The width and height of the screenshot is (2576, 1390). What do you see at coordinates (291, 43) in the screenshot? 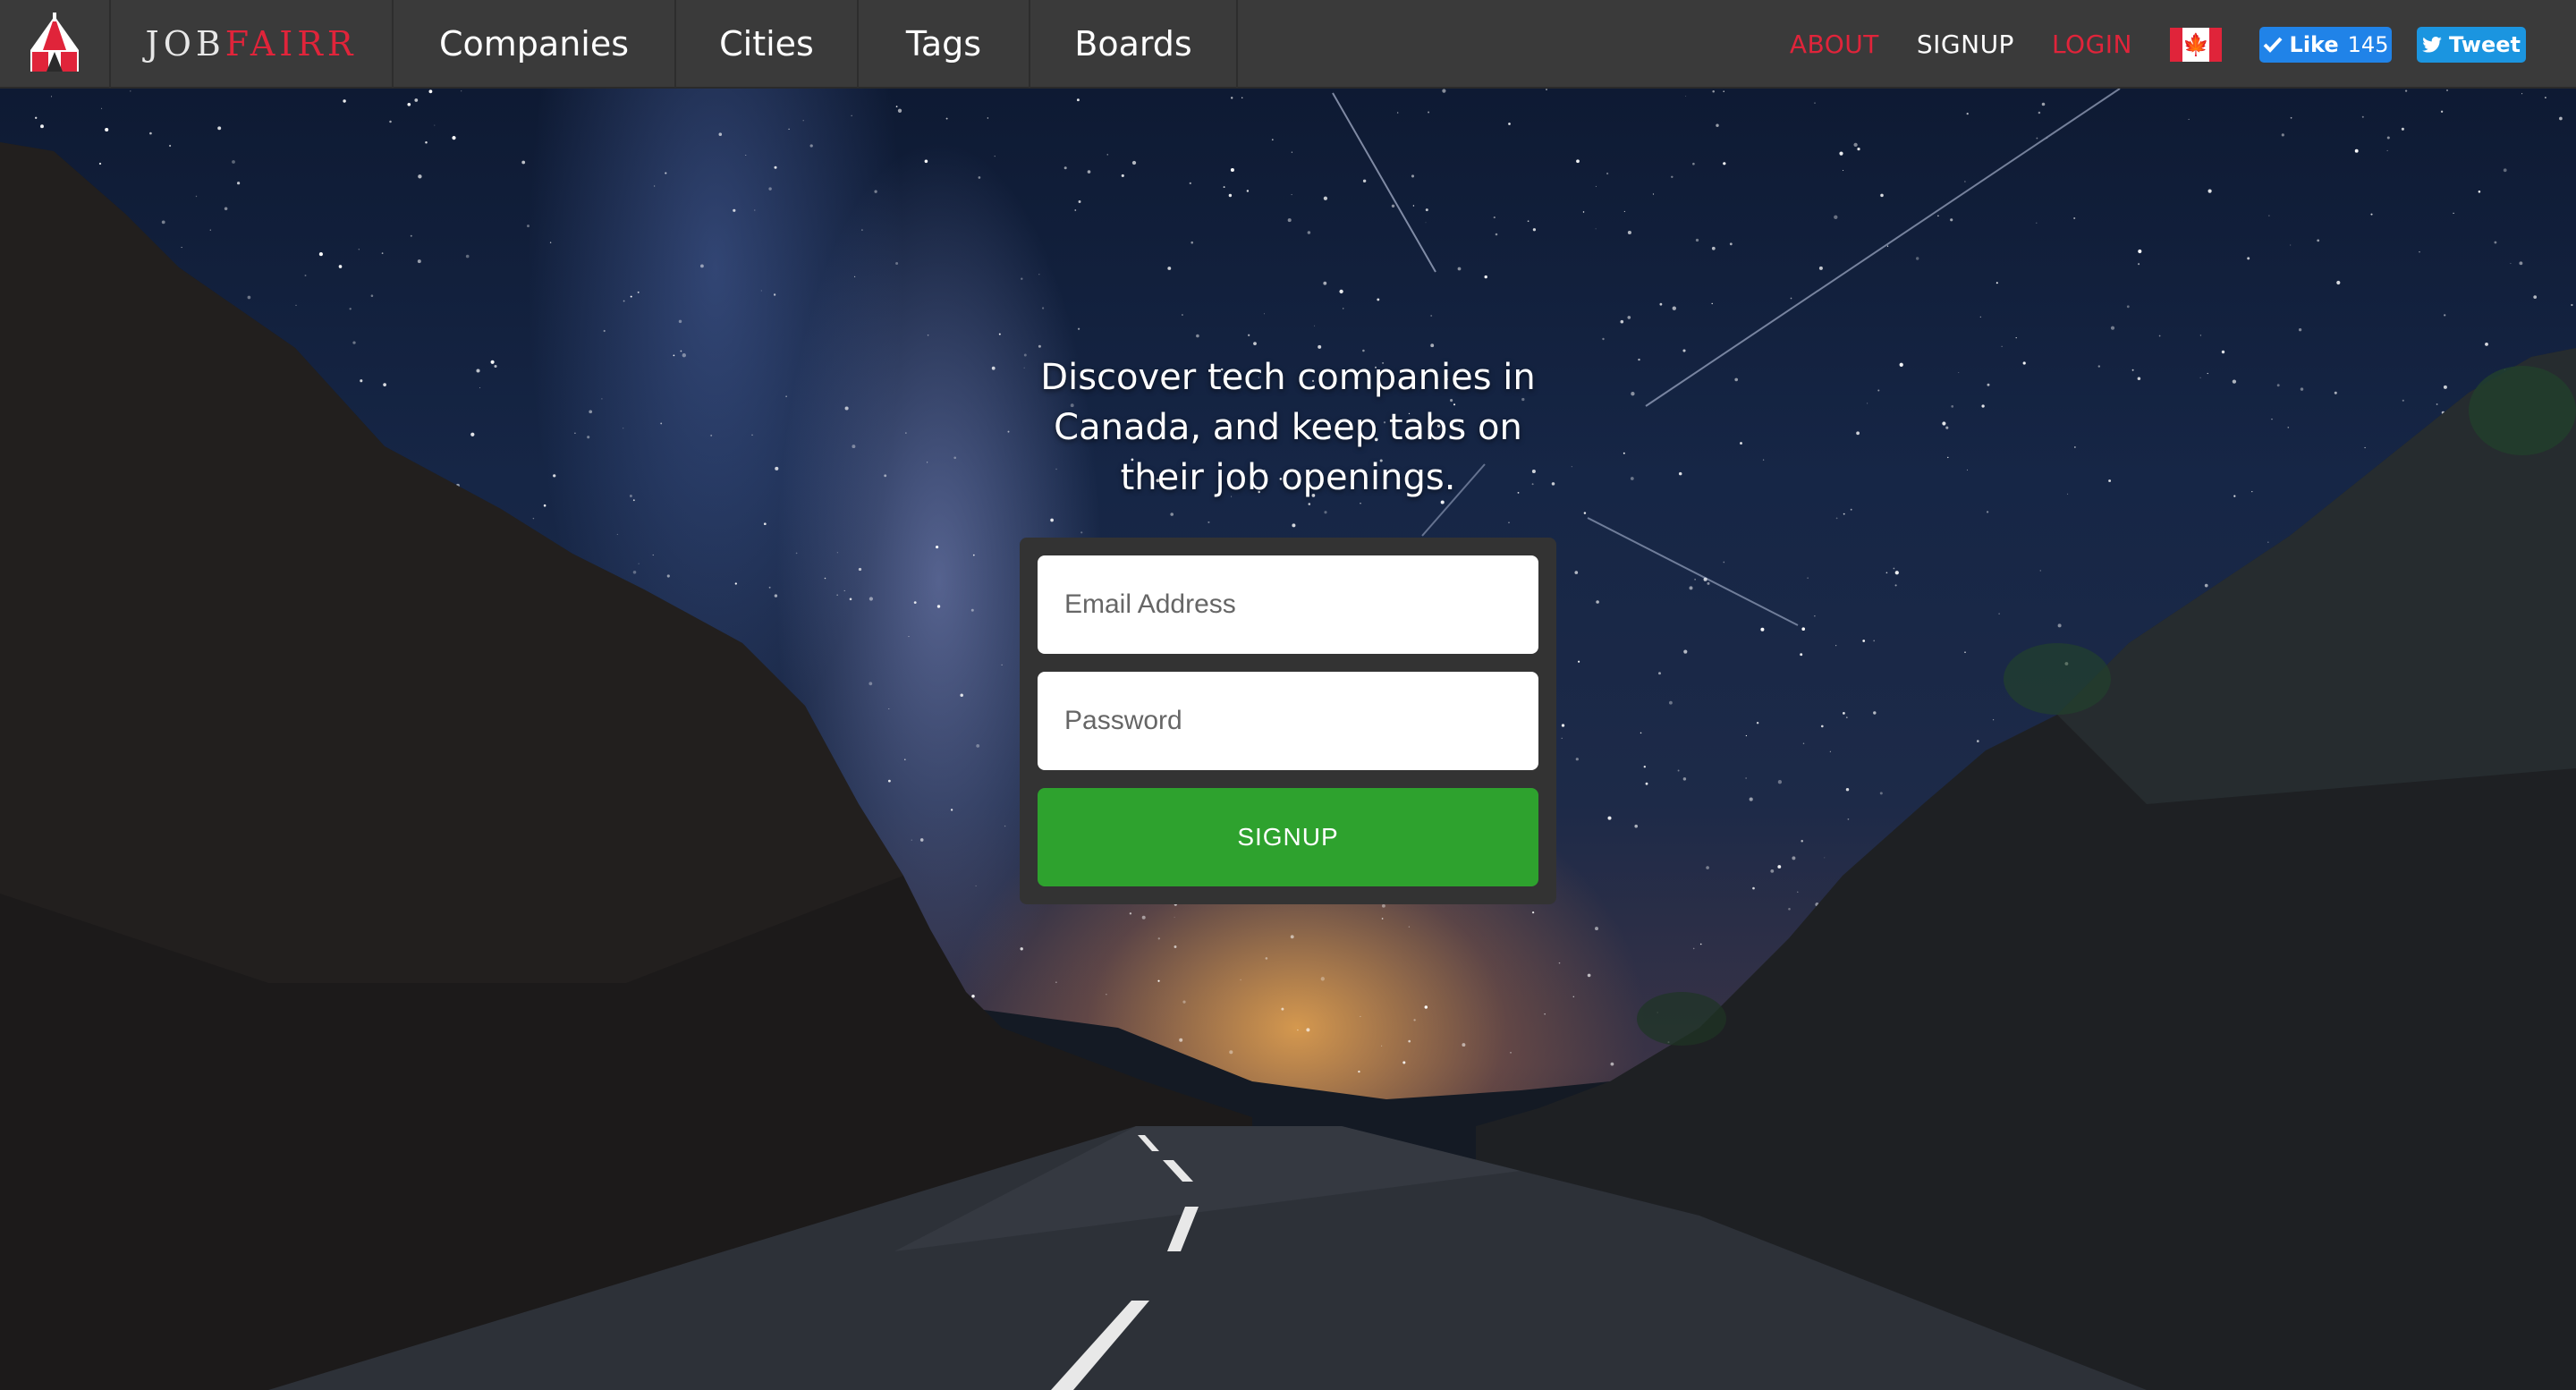
I see `brand-fairr: FAIRR` at bounding box center [291, 43].